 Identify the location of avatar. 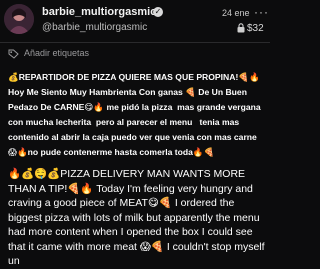
(19, 19).